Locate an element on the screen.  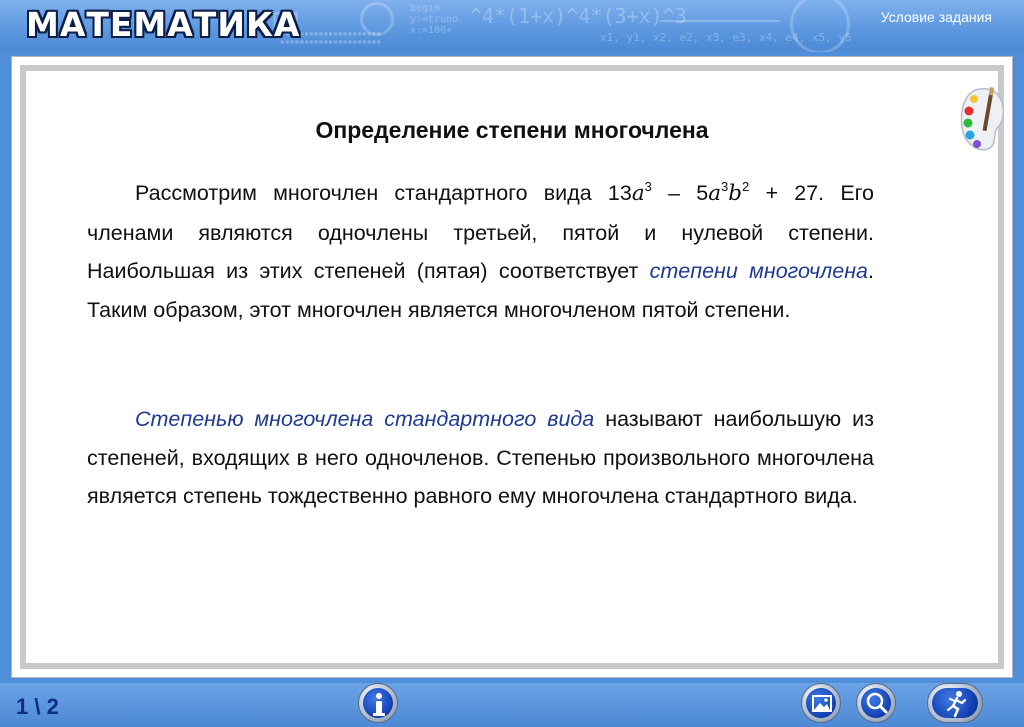
app-title: МАТЕМАТИКА is located at coordinates (163, 24).